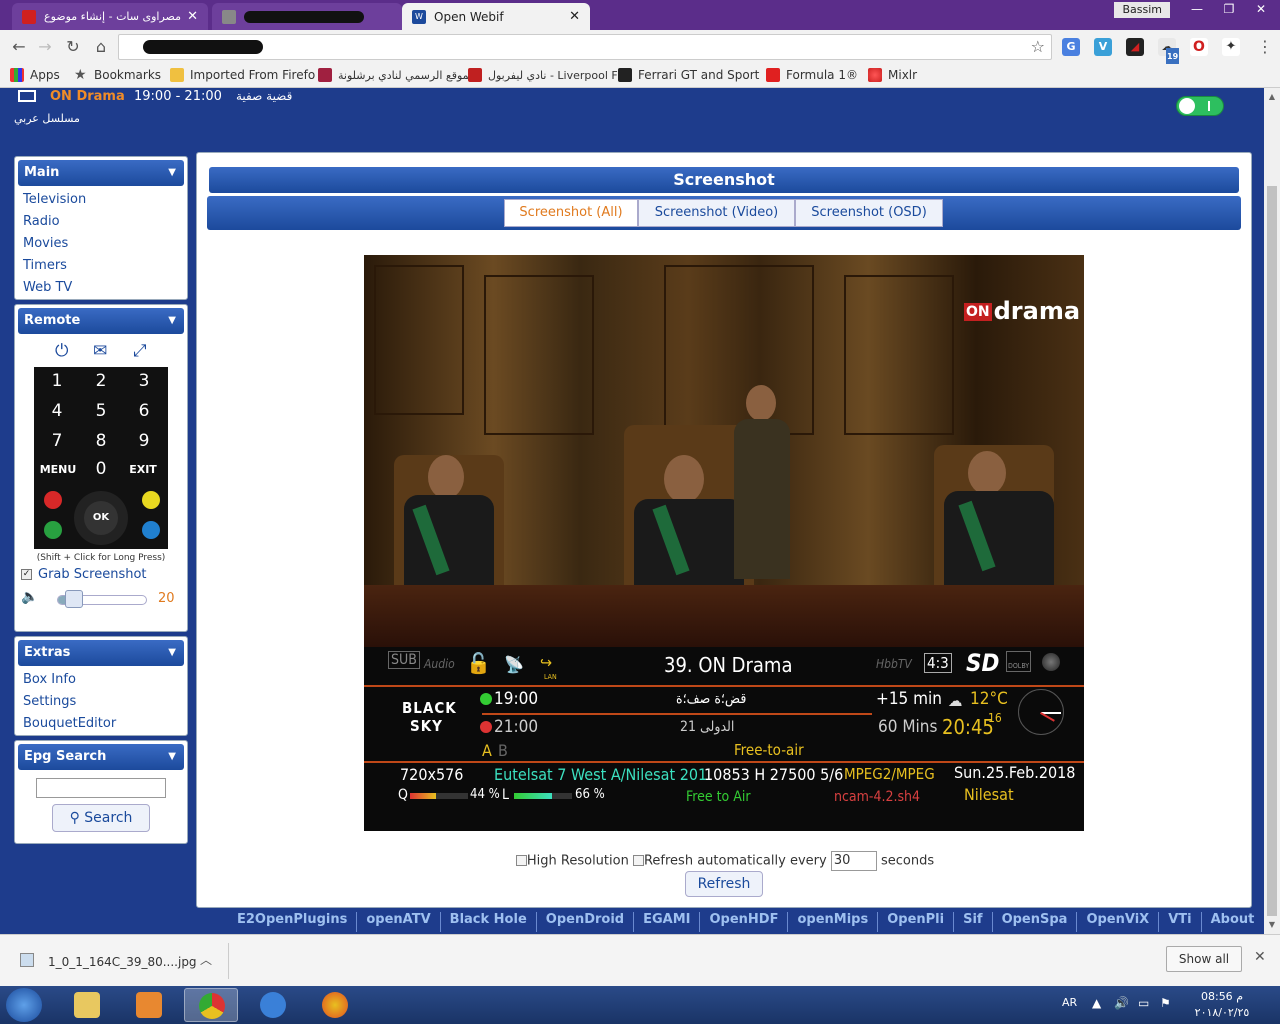 The image size is (1280, 1024). Describe the element at coordinates (53, 500) in the screenshot. I see `red-key` at that location.